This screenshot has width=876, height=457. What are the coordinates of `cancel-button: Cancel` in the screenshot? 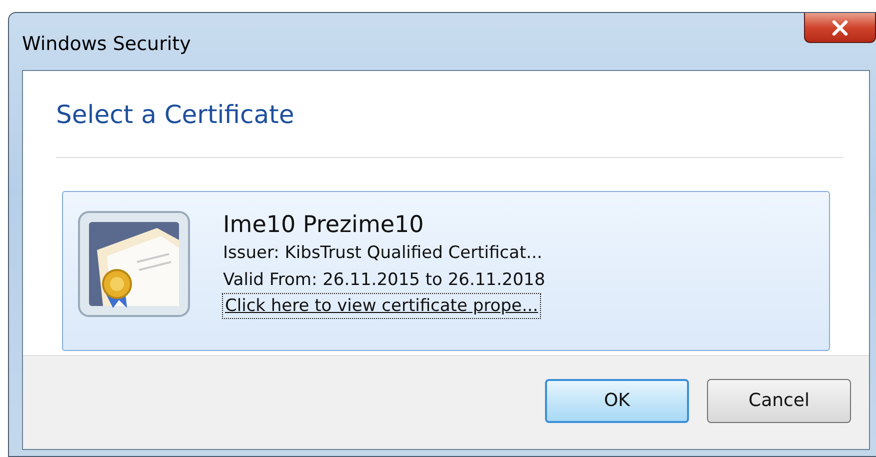 It's located at (779, 400).